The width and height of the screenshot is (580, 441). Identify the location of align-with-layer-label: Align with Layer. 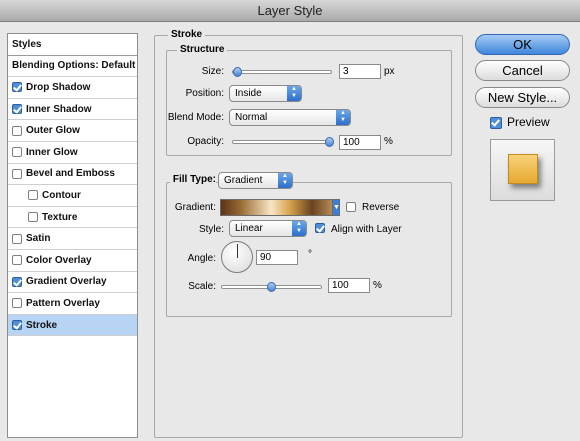
(366, 229).